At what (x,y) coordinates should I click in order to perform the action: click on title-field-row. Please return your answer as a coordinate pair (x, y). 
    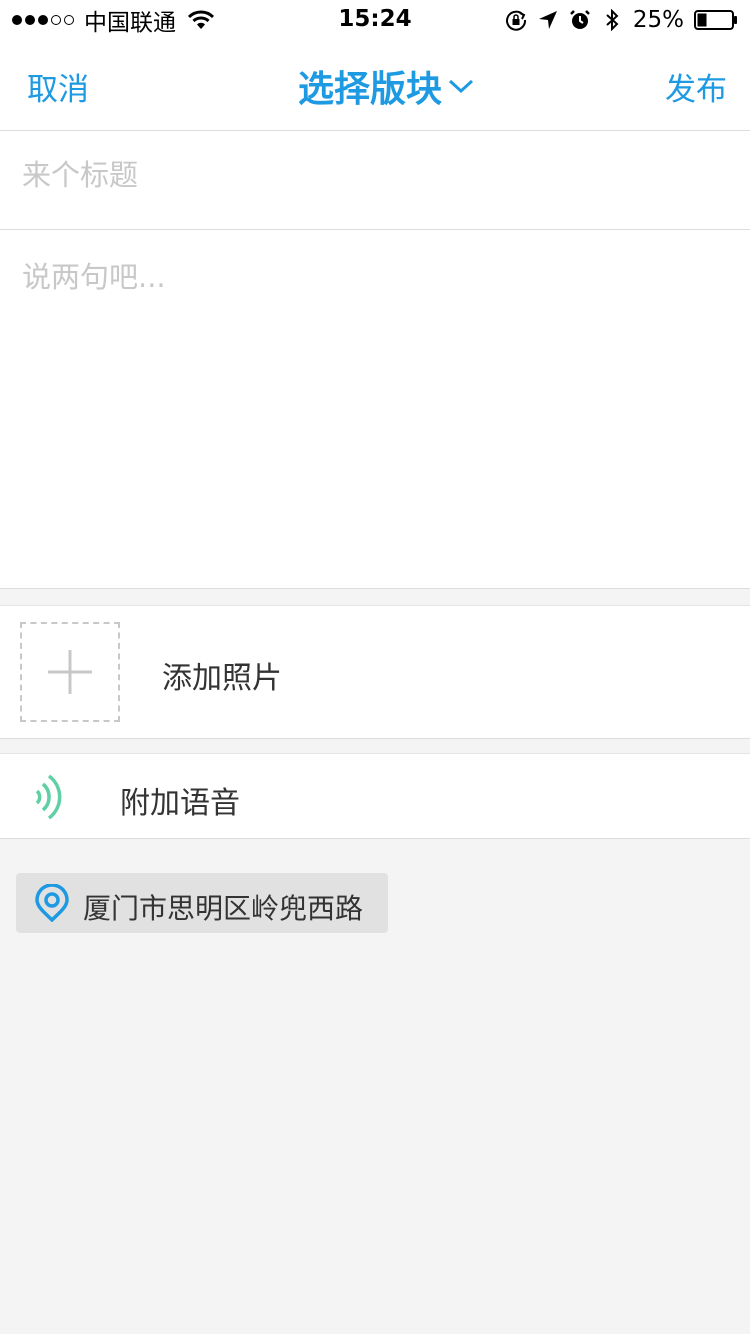
    Looking at the image, I should click on (375, 180).